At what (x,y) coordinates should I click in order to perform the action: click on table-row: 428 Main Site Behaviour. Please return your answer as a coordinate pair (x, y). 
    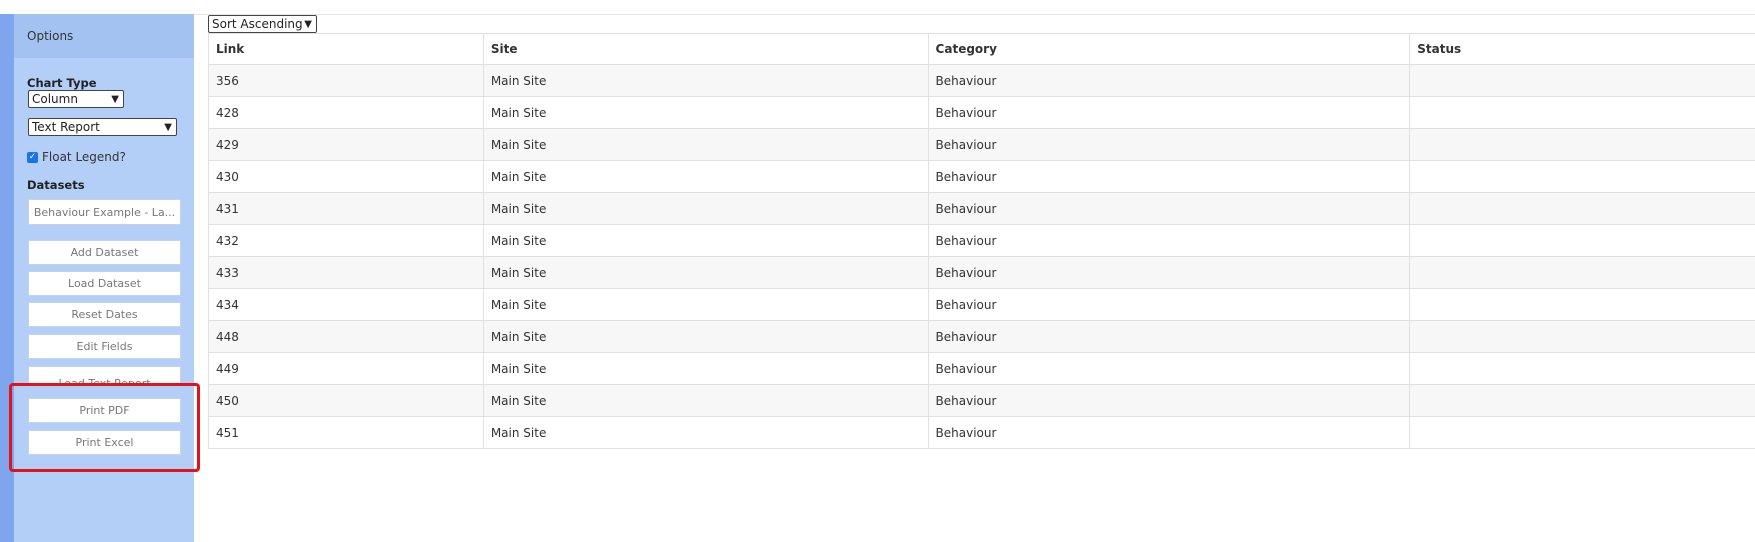
    Looking at the image, I should click on (982, 113).